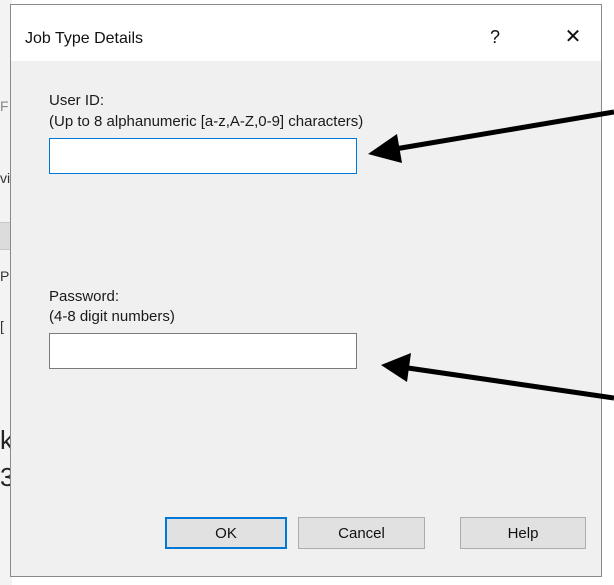  I want to click on annotation-arrow-user-id, so click(491, 136).